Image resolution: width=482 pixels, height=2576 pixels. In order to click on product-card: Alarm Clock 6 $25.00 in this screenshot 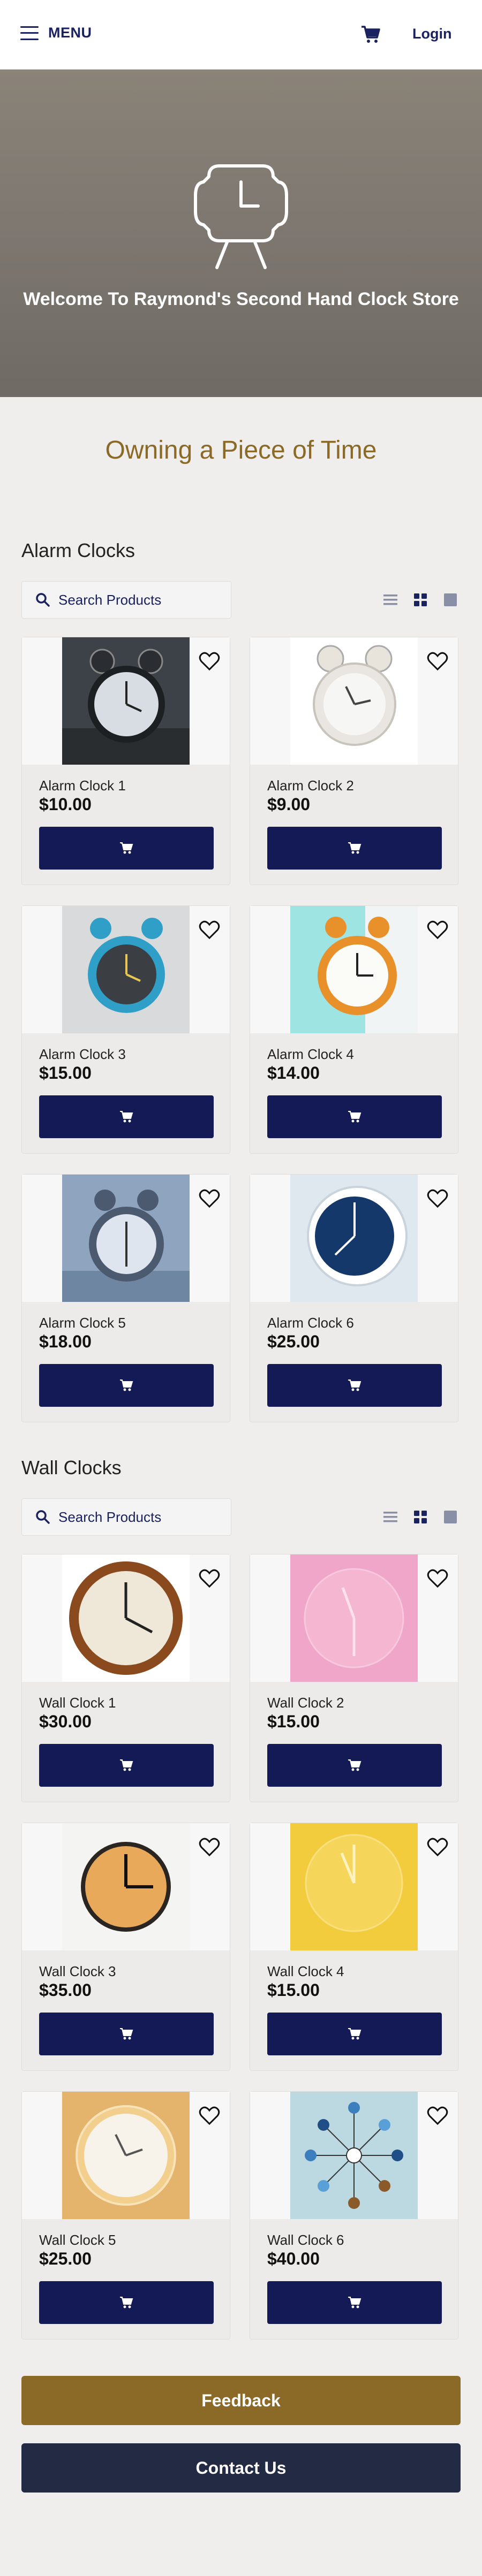, I will do `click(354, 1298)`.